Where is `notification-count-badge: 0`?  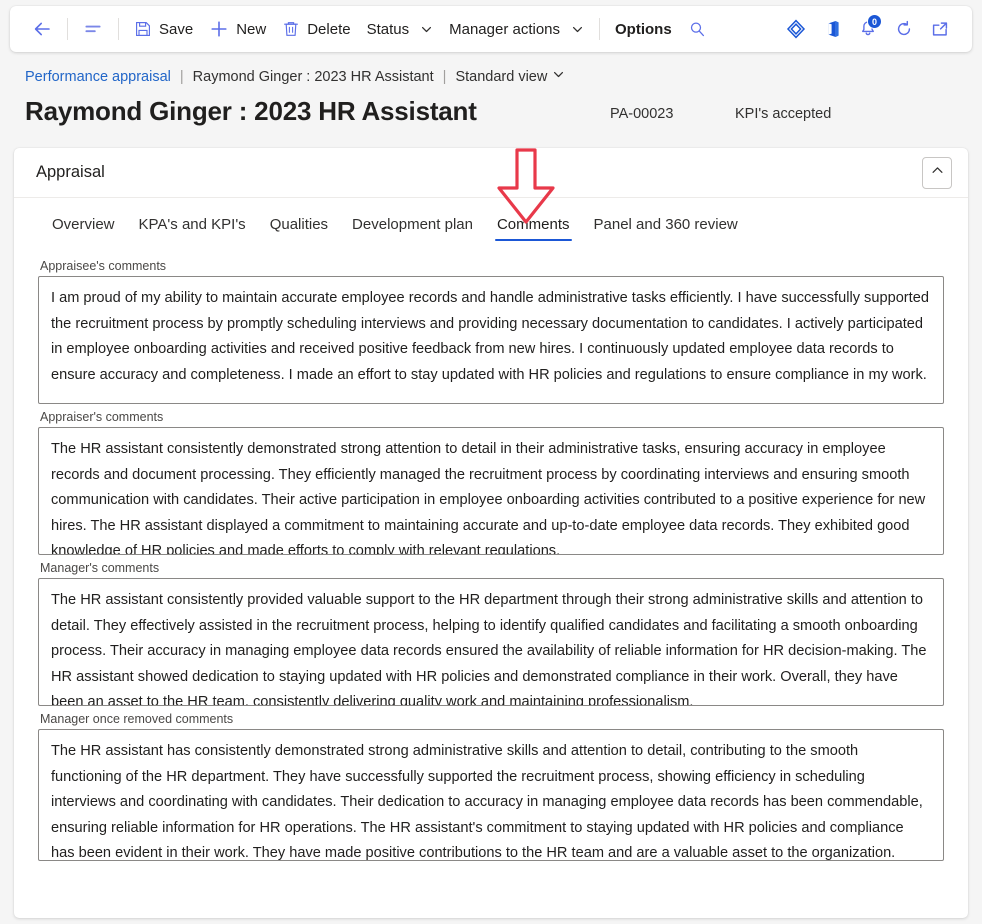
notification-count-badge: 0 is located at coordinates (874, 21).